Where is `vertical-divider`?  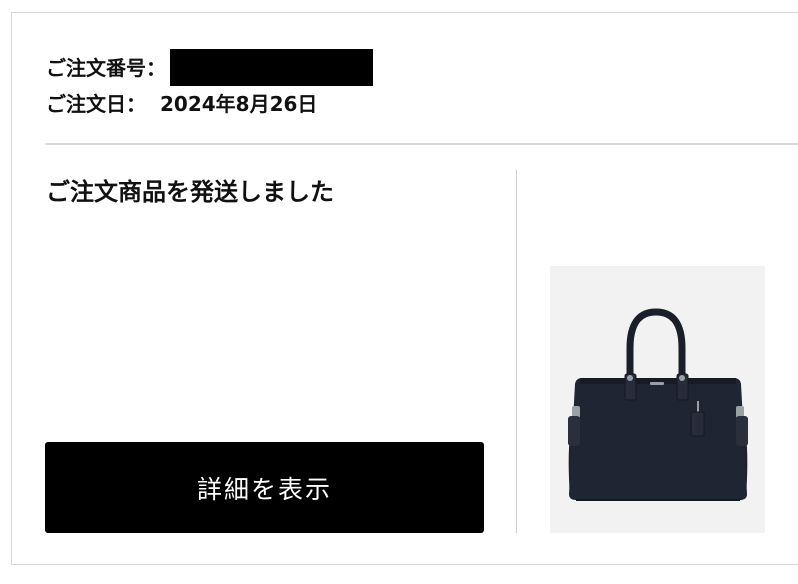 vertical-divider is located at coordinates (516, 351).